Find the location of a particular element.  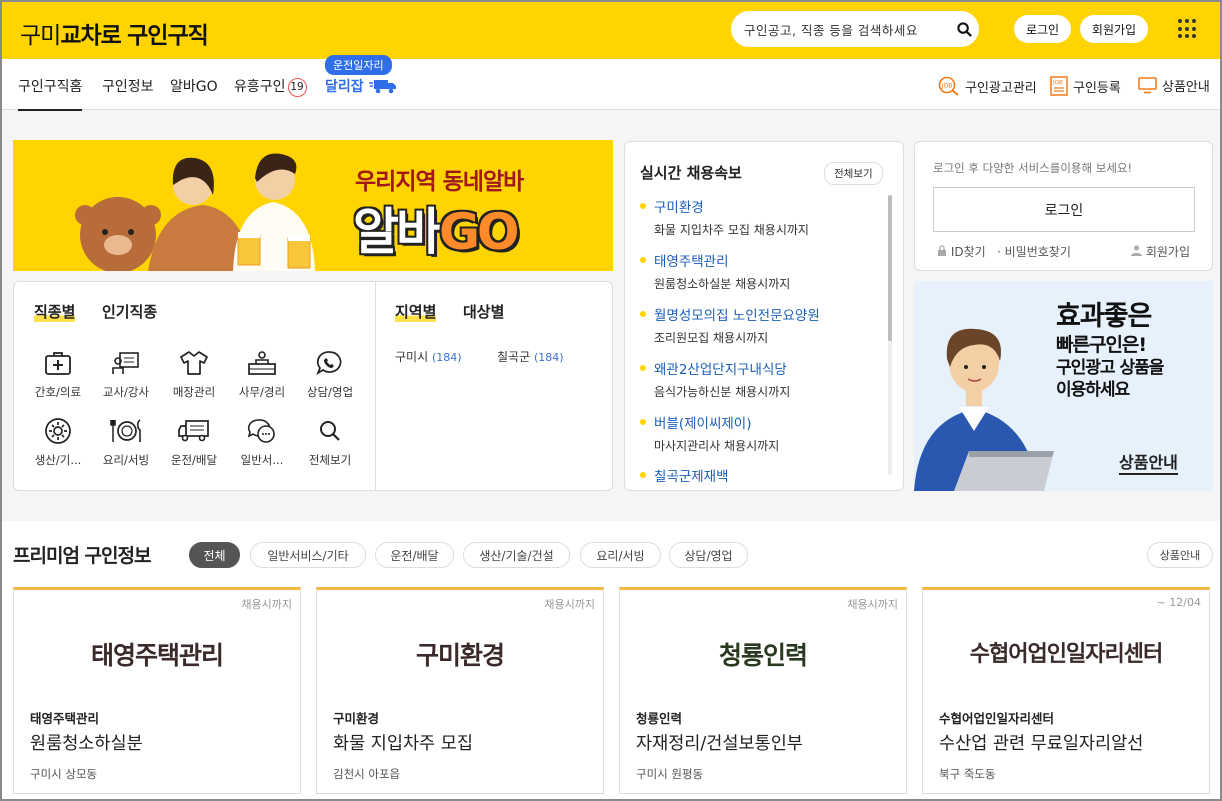

cat-driving: 운전/배달 is located at coordinates (194, 442).